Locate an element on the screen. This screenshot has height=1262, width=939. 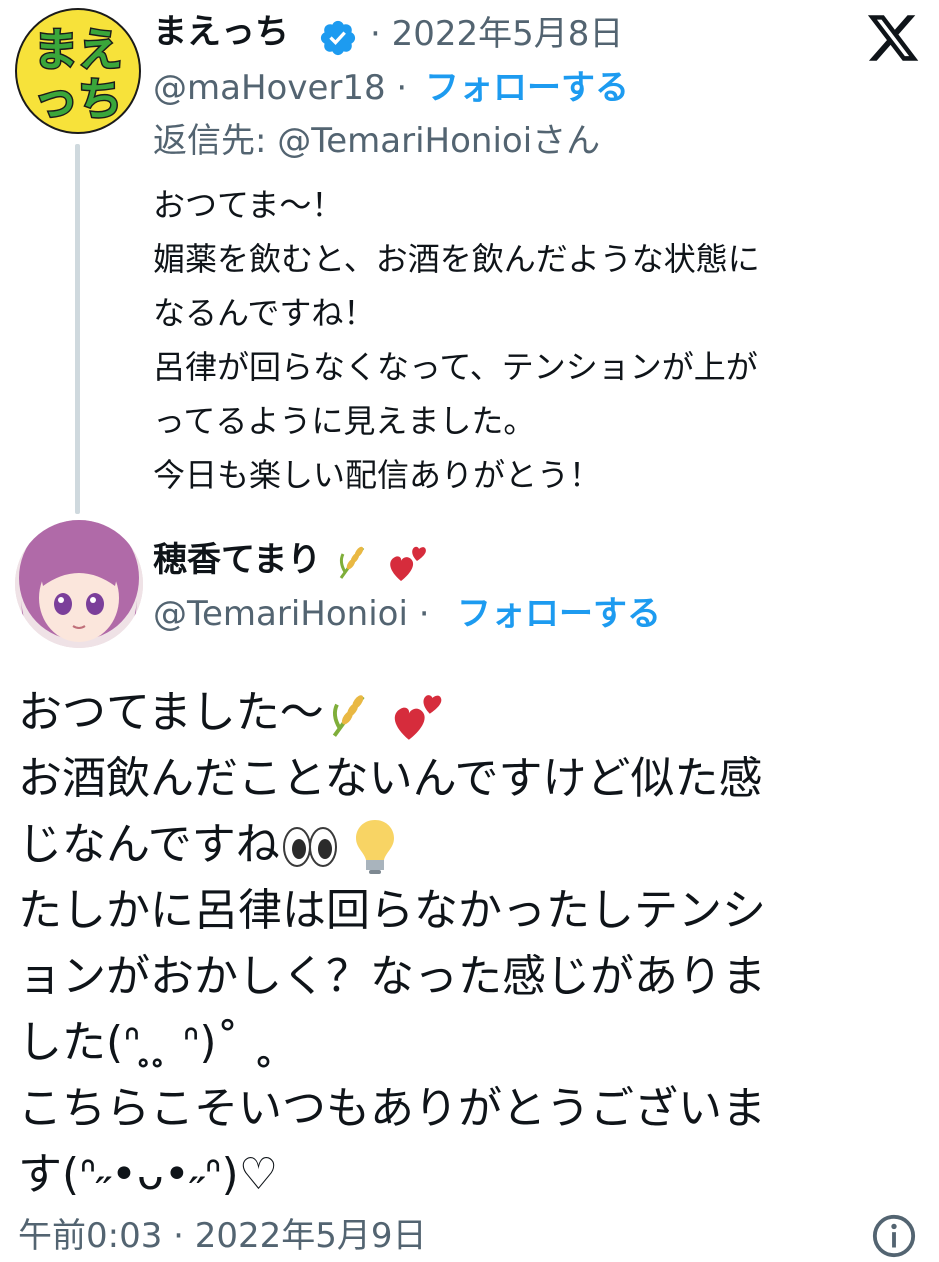
thread-connector is located at coordinates (77, 329).